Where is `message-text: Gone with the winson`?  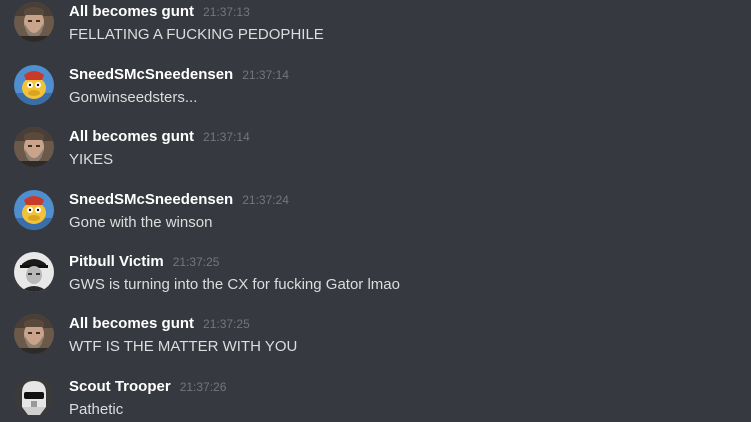 message-text: Gone with the winson is located at coordinates (141, 222).